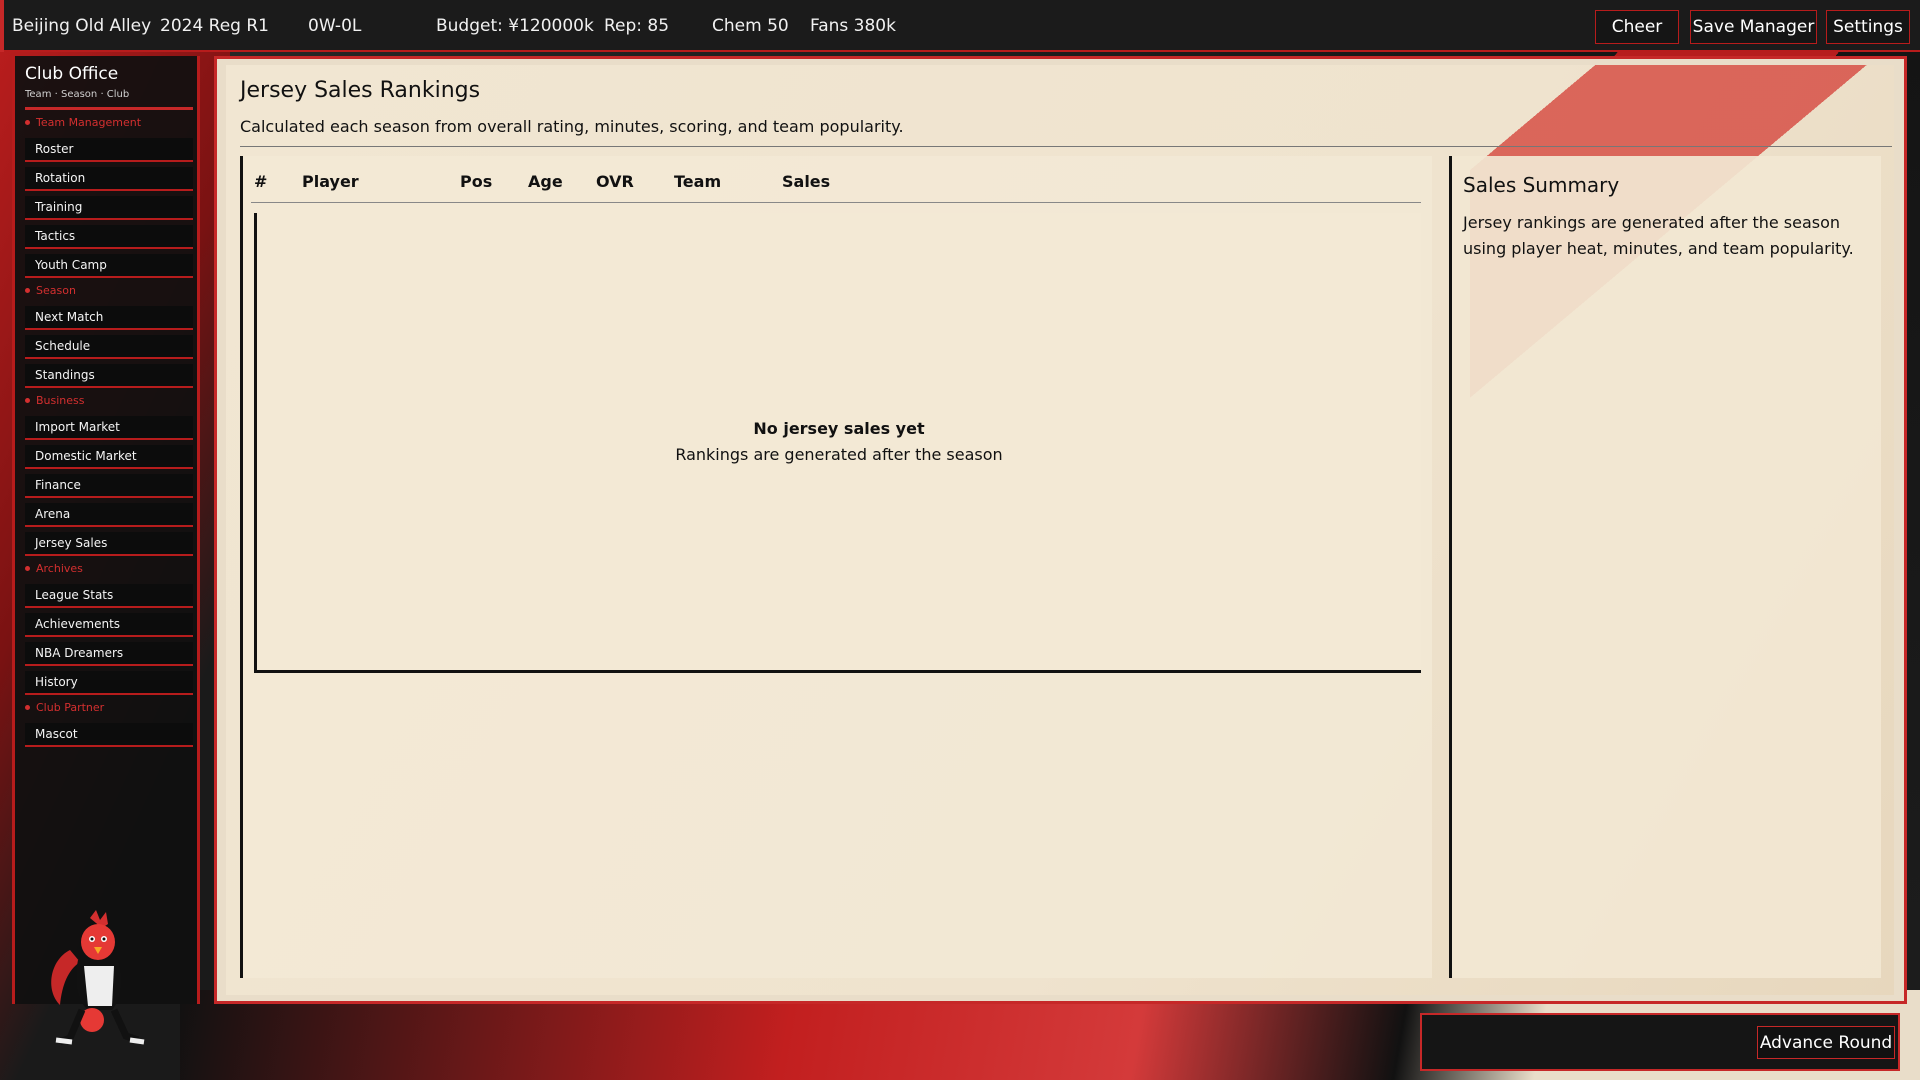  I want to click on category-label: Archives, so click(59, 568).